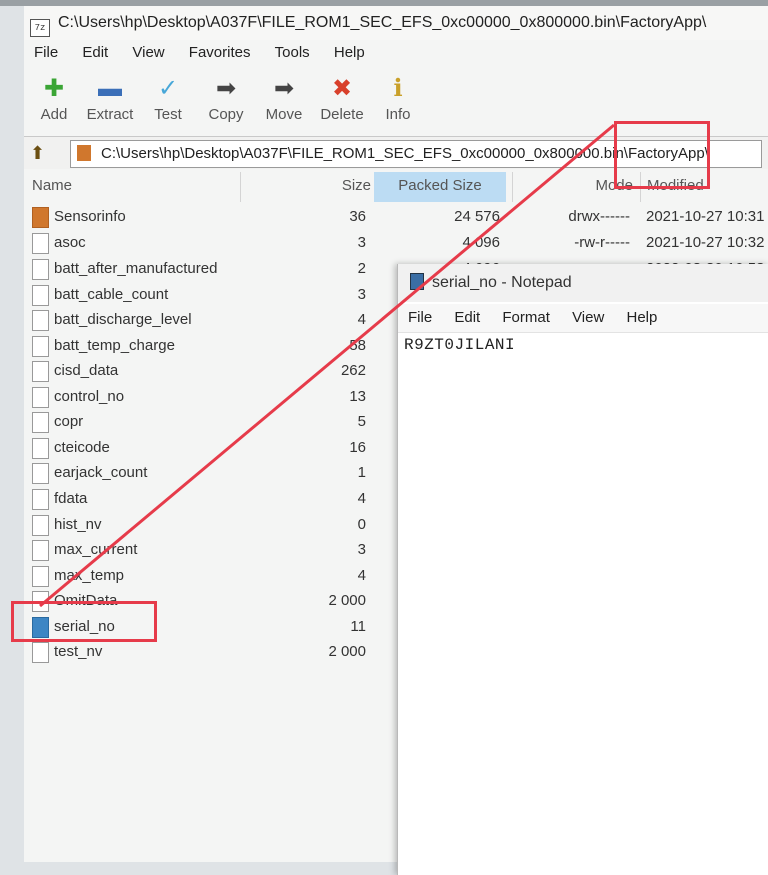 This screenshot has width=768, height=875. I want to click on menu-bar: File Edit View Favorites Tools Help, so click(396, 53).